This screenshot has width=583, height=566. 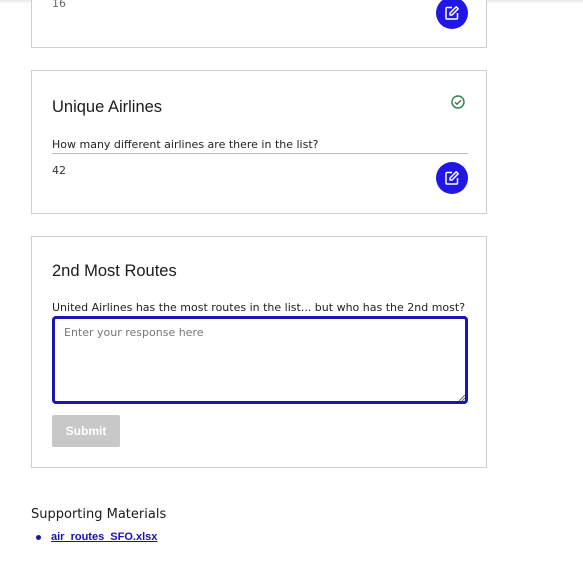 I want to click on question-card-previous: 16, so click(x=259, y=24).